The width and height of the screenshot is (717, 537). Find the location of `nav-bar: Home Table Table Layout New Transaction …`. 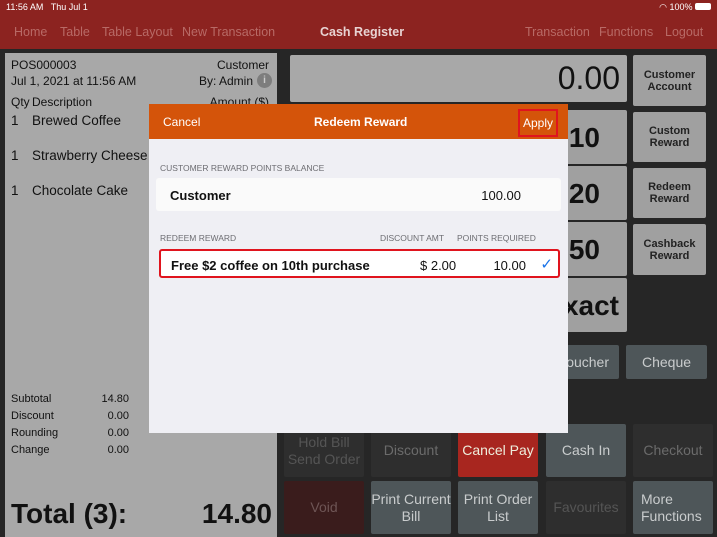

nav-bar: Home Table Table Layout New Transaction … is located at coordinates (358, 31).